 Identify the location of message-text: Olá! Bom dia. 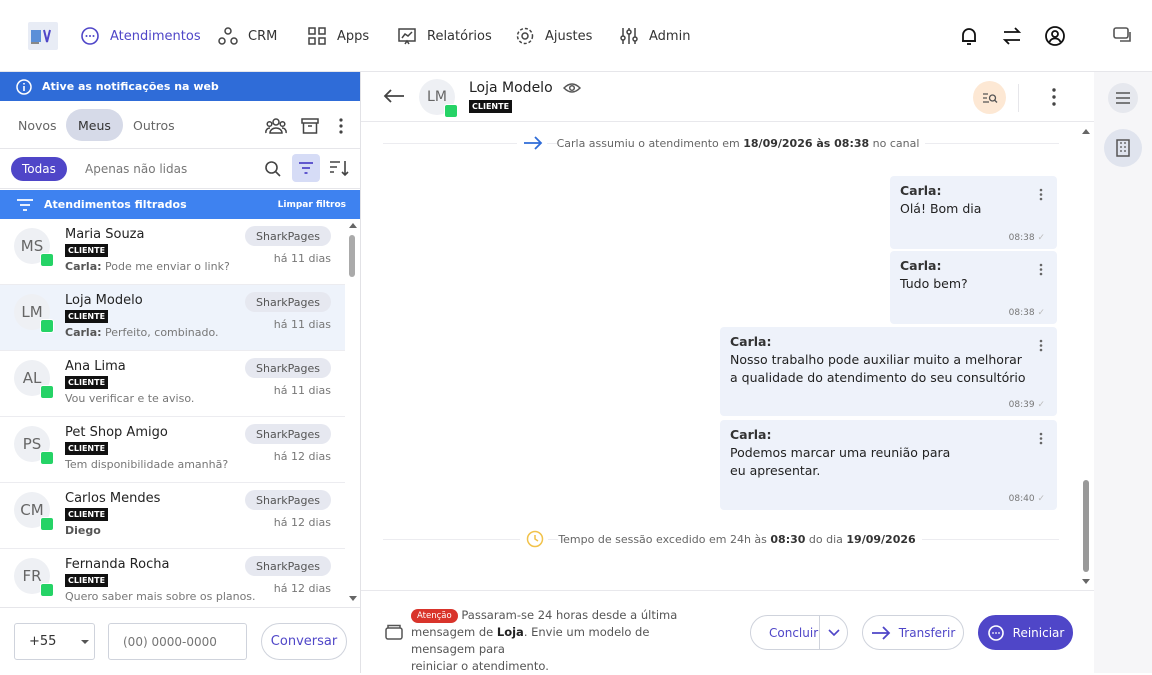
(941, 208).